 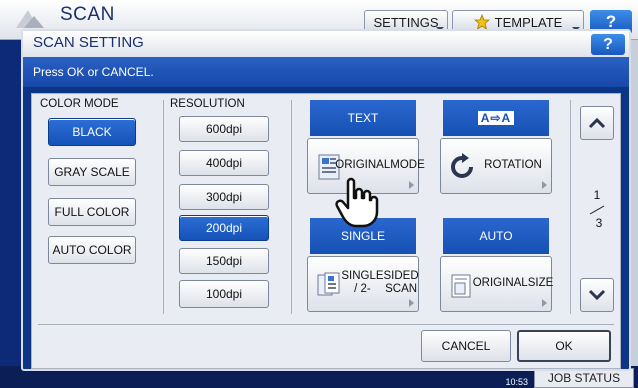 What do you see at coordinates (93, 72) in the screenshot?
I see `instruction-message: Press OK or CANCEL.` at bounding box center [93, 72].